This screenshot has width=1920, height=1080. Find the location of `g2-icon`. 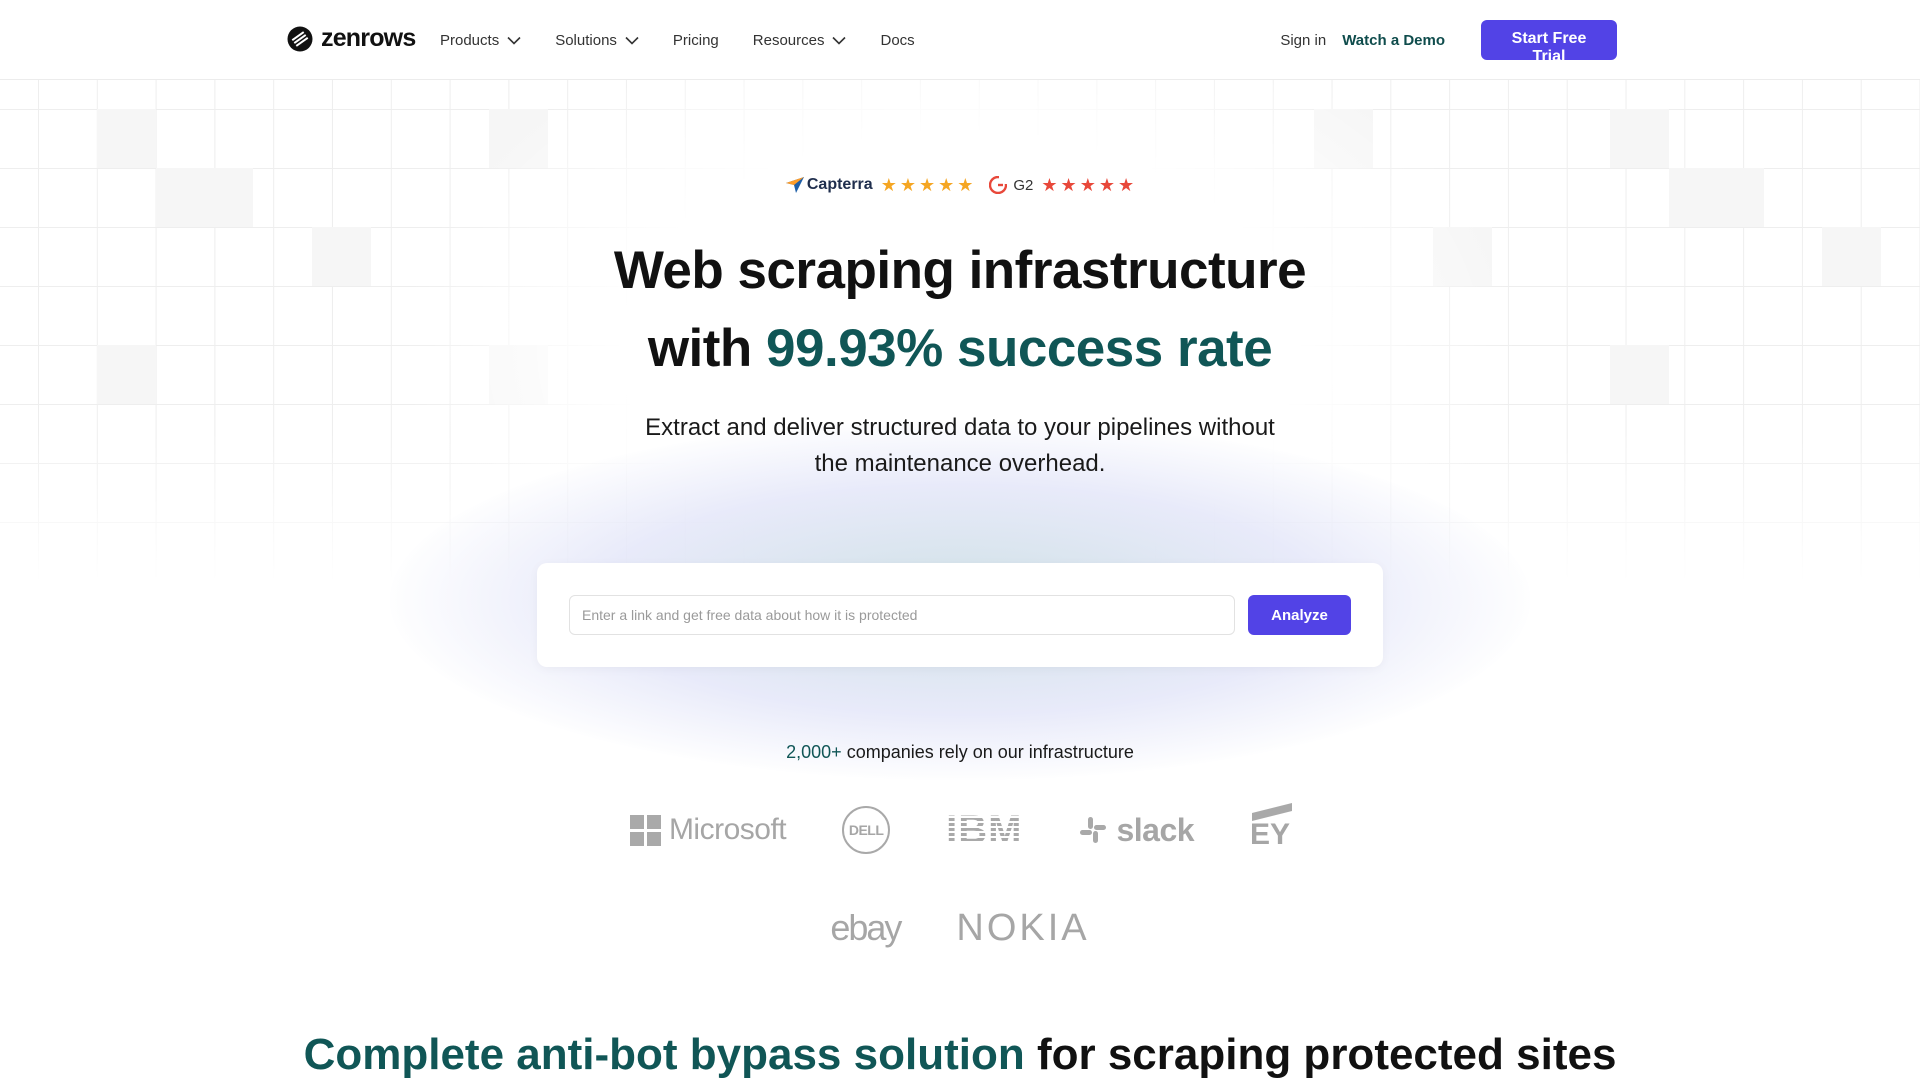

g2-icon is located at coordinates (998, 185).